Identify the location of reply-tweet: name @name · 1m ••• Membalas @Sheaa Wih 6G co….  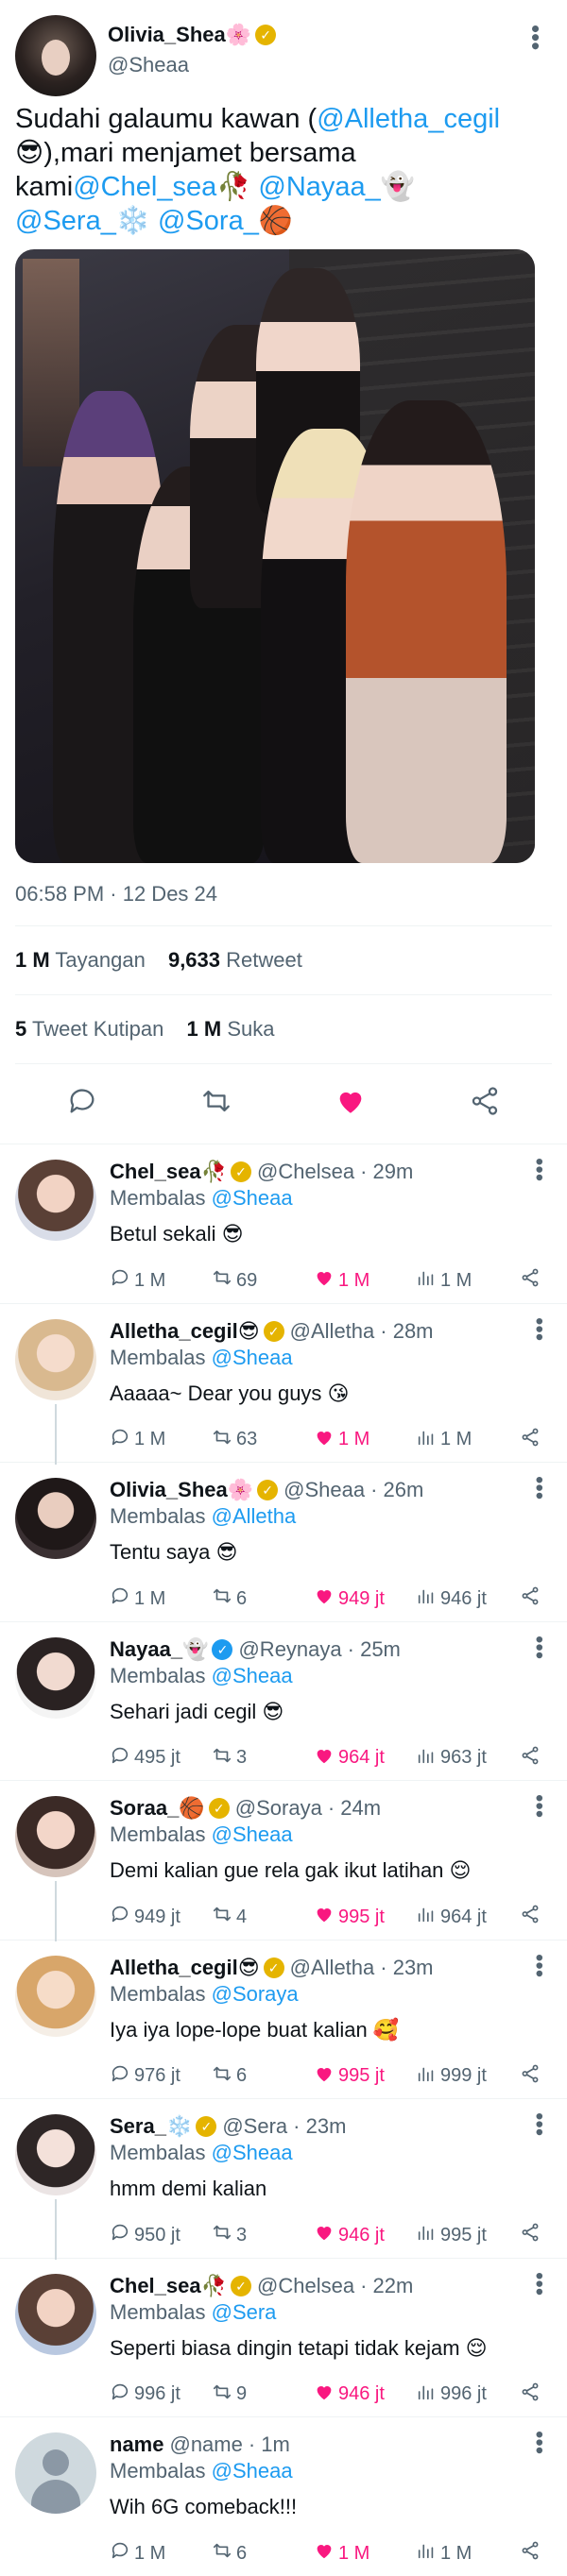
(283, 2496).